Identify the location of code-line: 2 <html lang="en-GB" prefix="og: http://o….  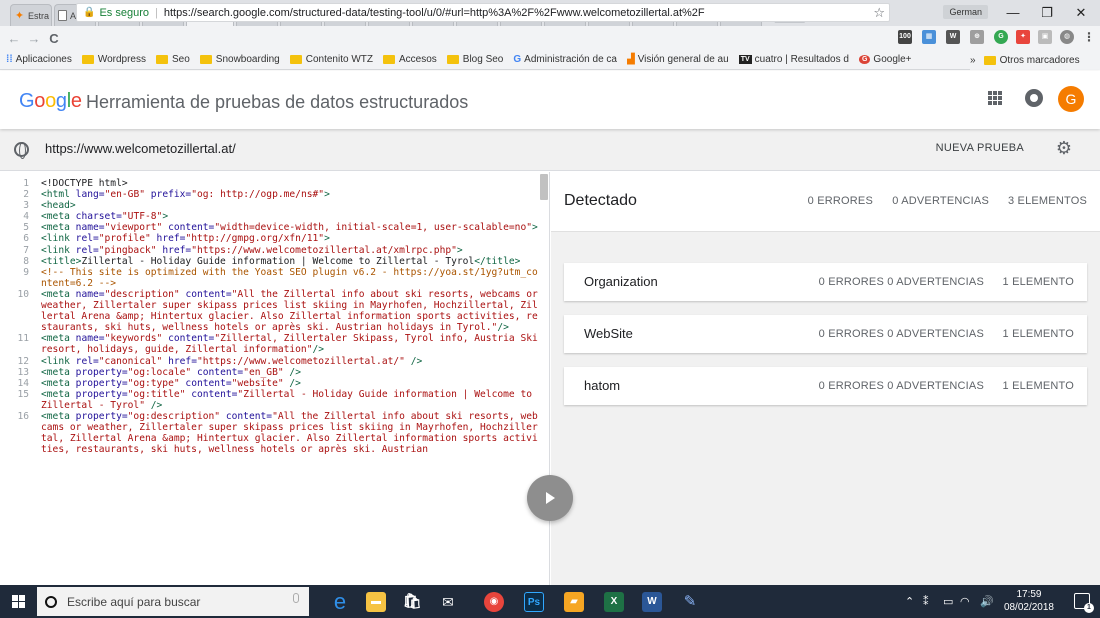
(269, 194).